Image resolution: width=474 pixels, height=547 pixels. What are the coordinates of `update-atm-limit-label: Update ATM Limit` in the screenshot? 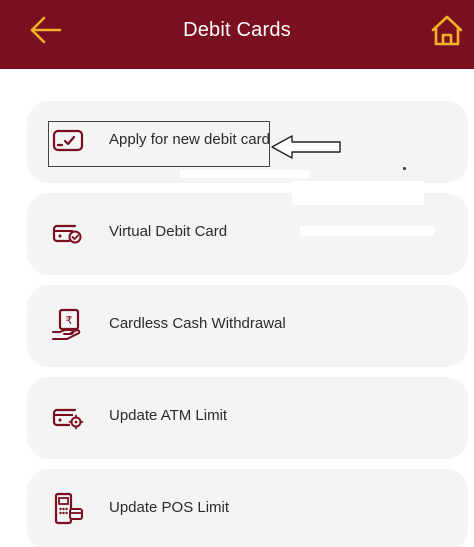 It's located at (168, 415).